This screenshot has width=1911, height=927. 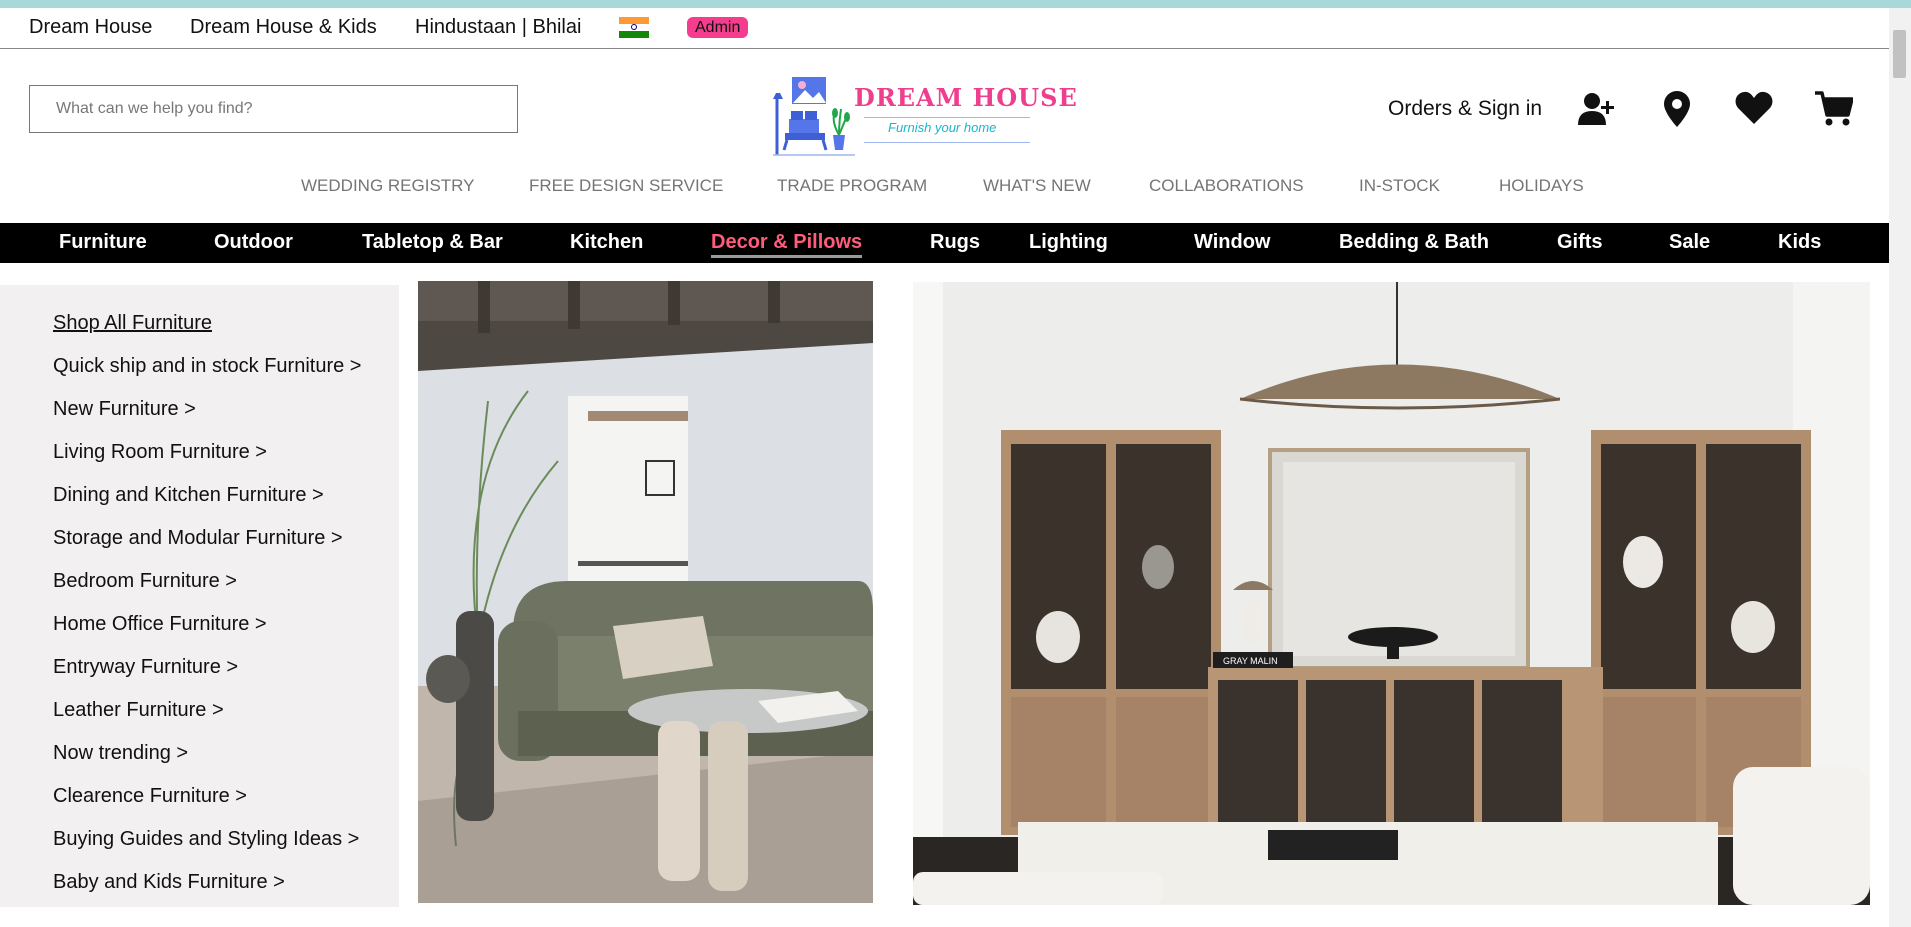 I want to click on photo-book-text: GRAY MALIN, so click(x=1250, y=661).